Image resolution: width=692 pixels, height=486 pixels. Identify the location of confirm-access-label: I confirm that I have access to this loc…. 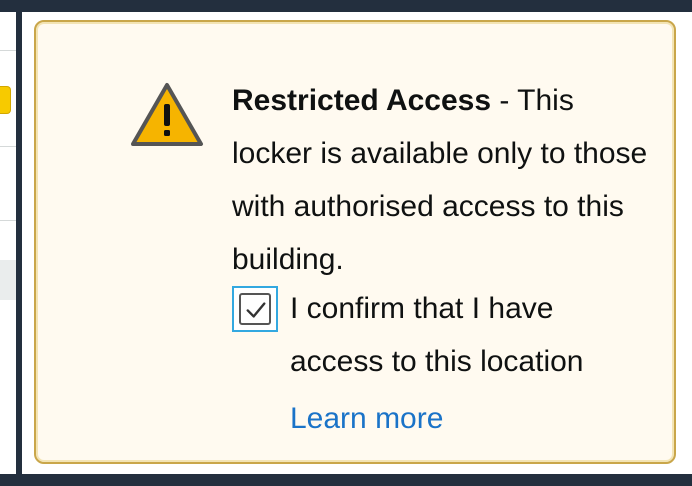
(470, 335).